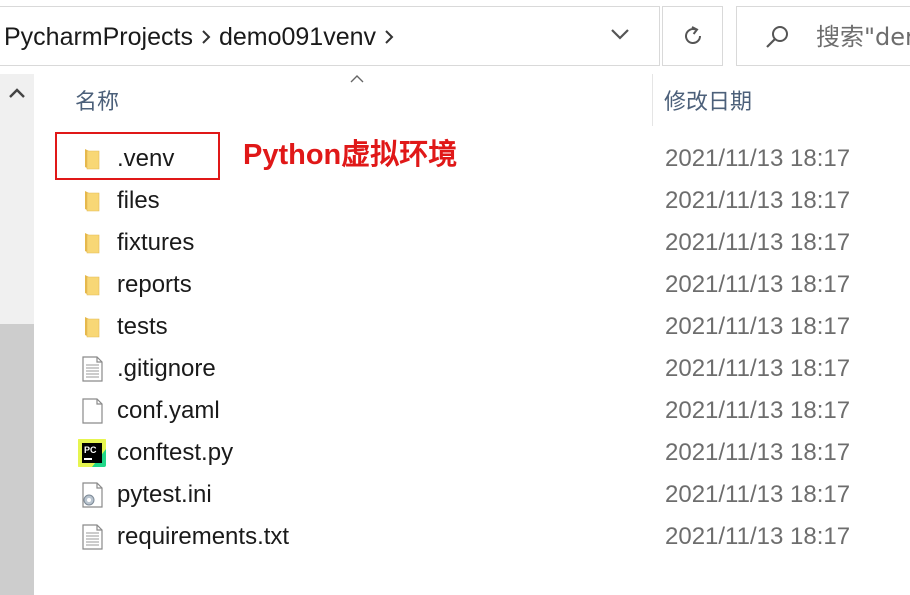  I want to click on file-name: pytest.ini, so click(164, 495).